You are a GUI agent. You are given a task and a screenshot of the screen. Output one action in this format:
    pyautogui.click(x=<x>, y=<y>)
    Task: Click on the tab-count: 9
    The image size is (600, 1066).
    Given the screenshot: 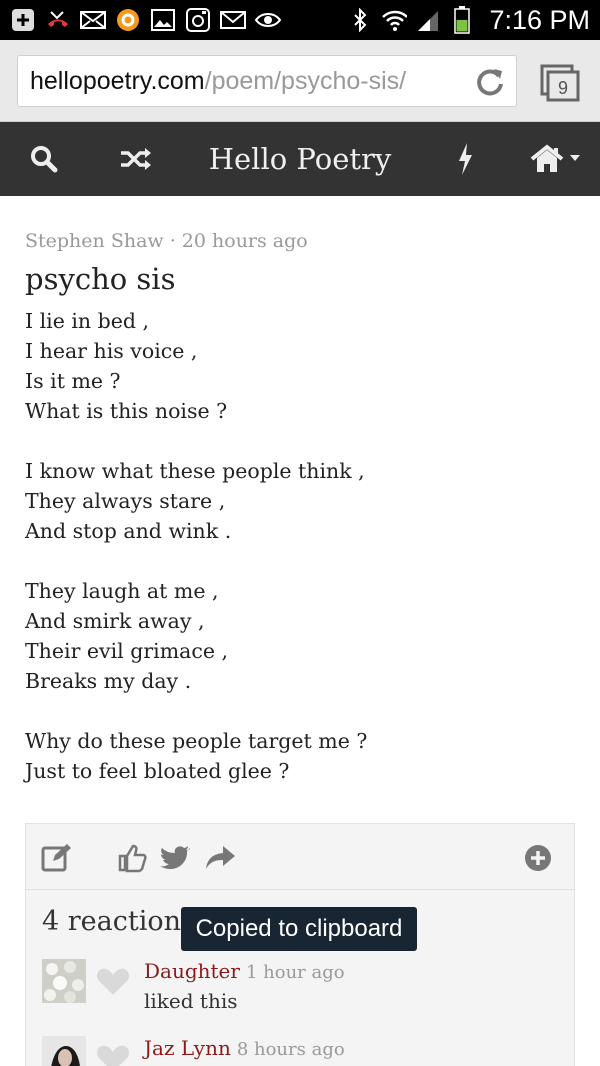 What is the action you would take?
    pyautogui.click(x=563, y=88)
    